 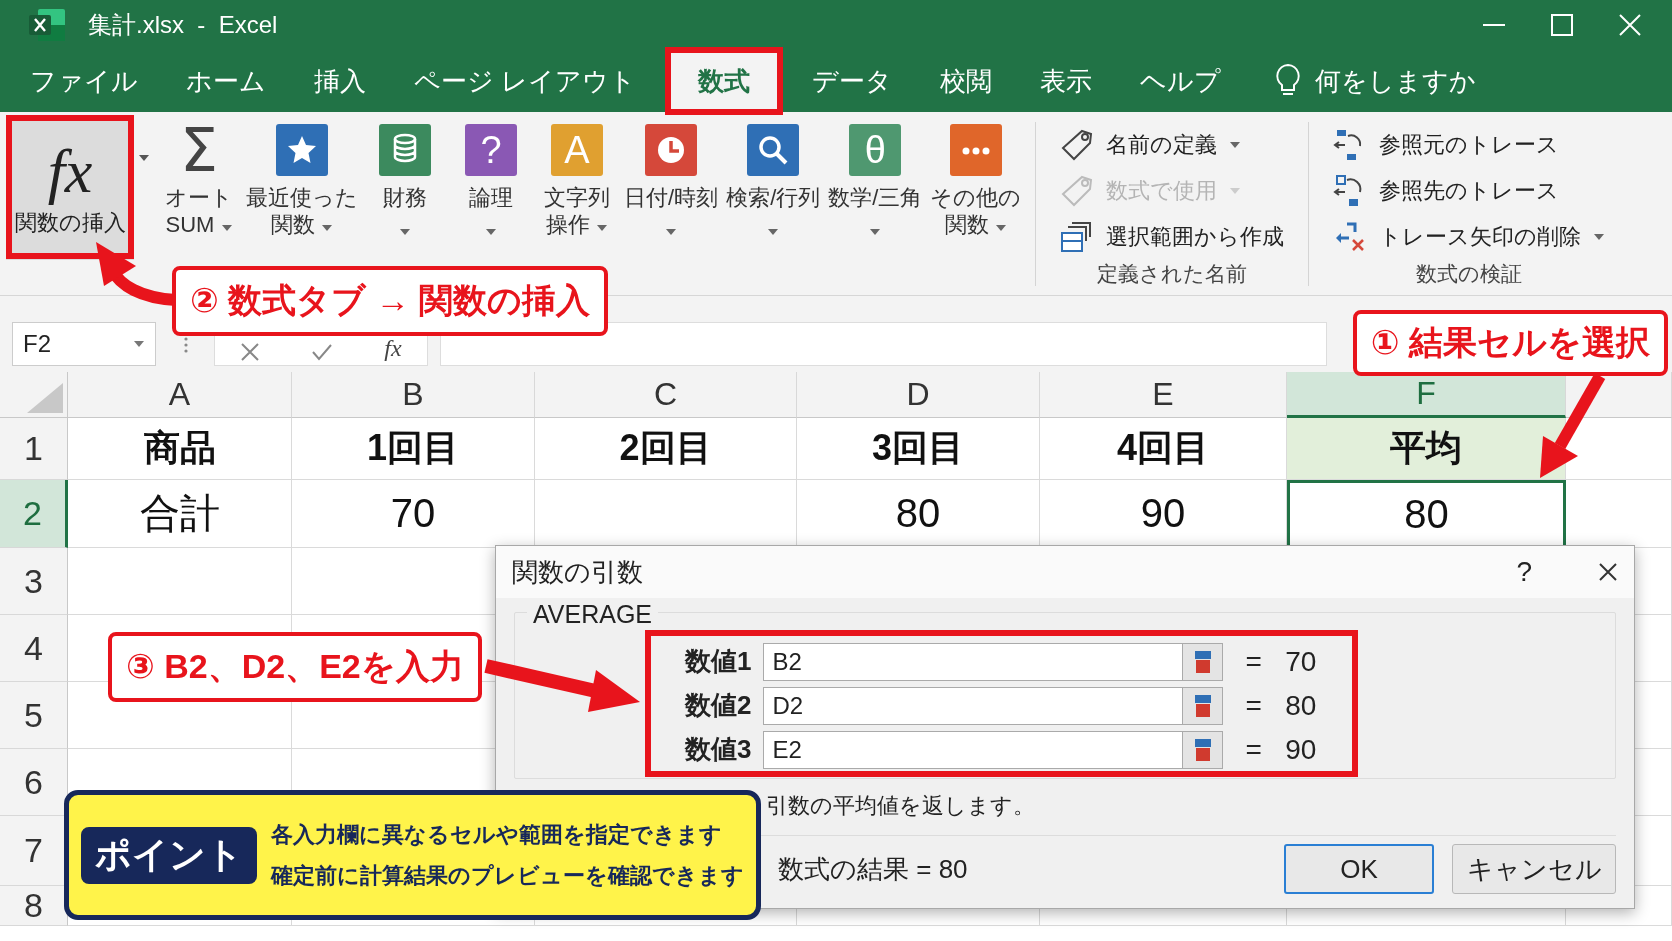 I want to click on window-title: 集計.xlsx - Excel, so click(x=183, y=25).